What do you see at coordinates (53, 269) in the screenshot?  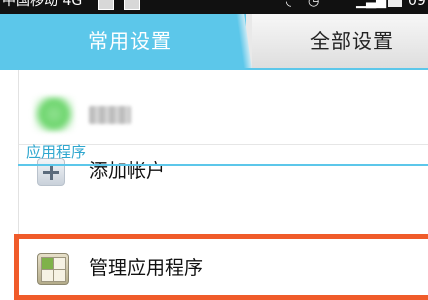 I see `apps-grid-icon` at bounding box center [53, 269].